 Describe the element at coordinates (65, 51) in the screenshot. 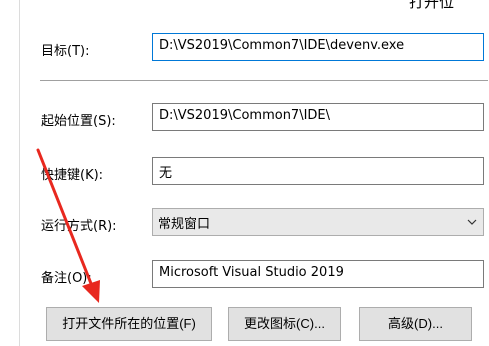

I see `target-label: 目标(T):` at that location.